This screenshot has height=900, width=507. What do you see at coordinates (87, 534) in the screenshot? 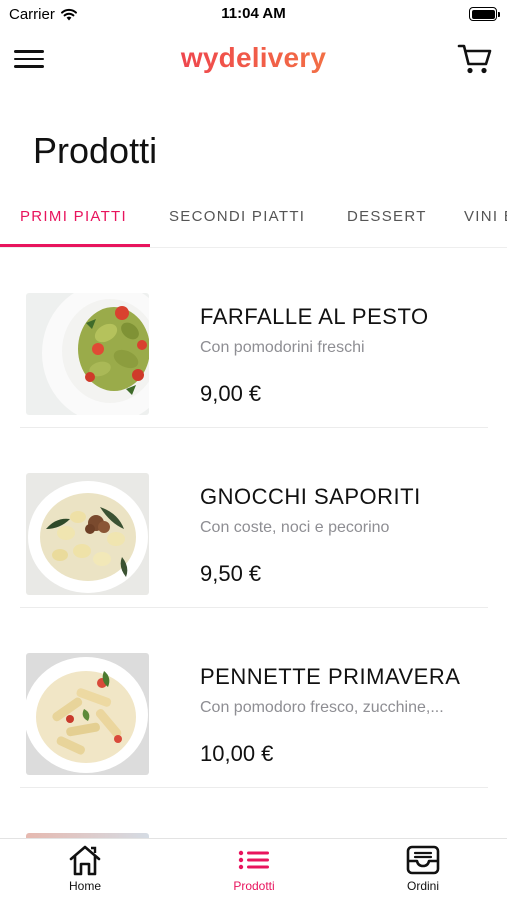
I see `gnocchi-photo` at bounding box center [87, 534].